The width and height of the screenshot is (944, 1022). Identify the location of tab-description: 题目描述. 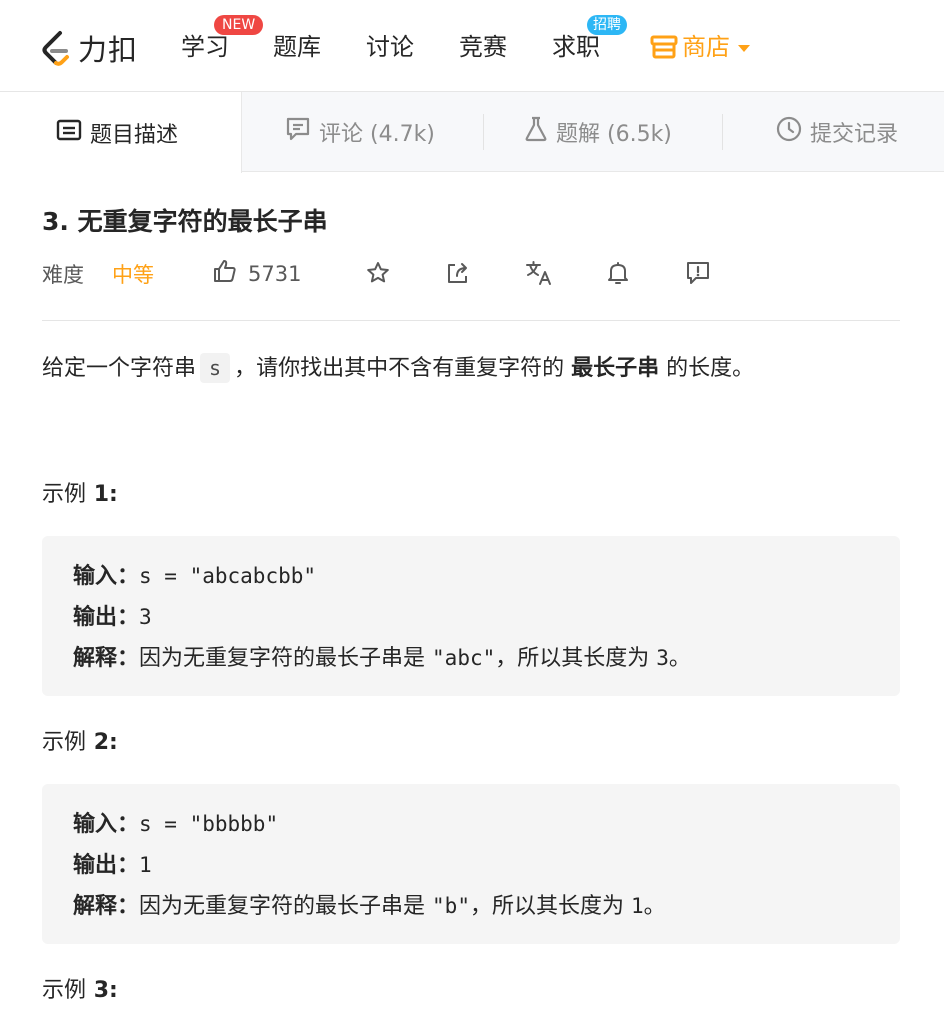
(121, 132).